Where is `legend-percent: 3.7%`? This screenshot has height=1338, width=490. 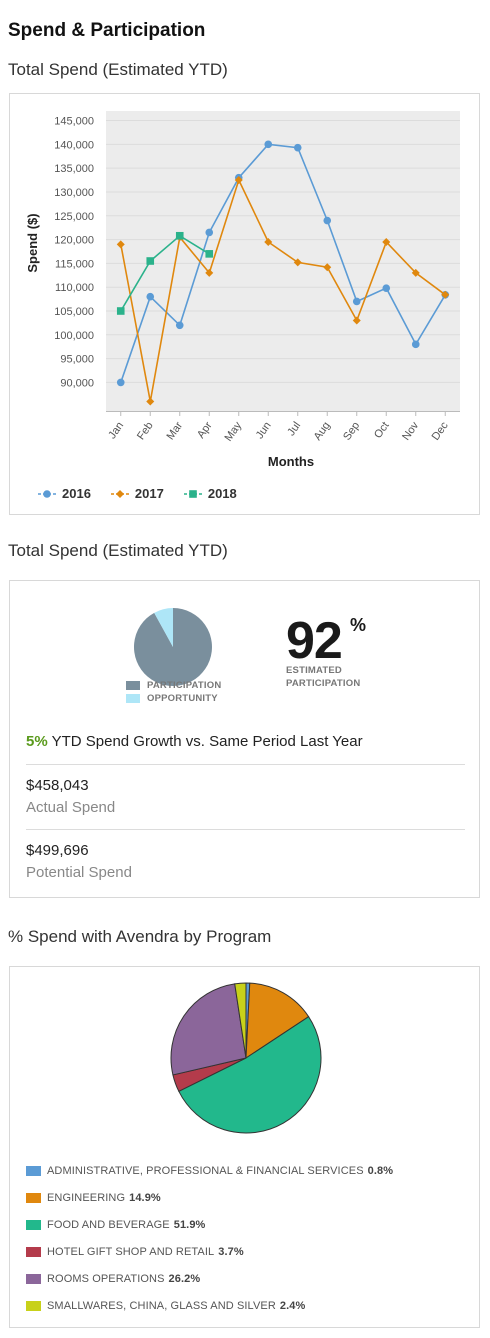
legend-percent: 3.7% is located at coordinates (231, 1251).